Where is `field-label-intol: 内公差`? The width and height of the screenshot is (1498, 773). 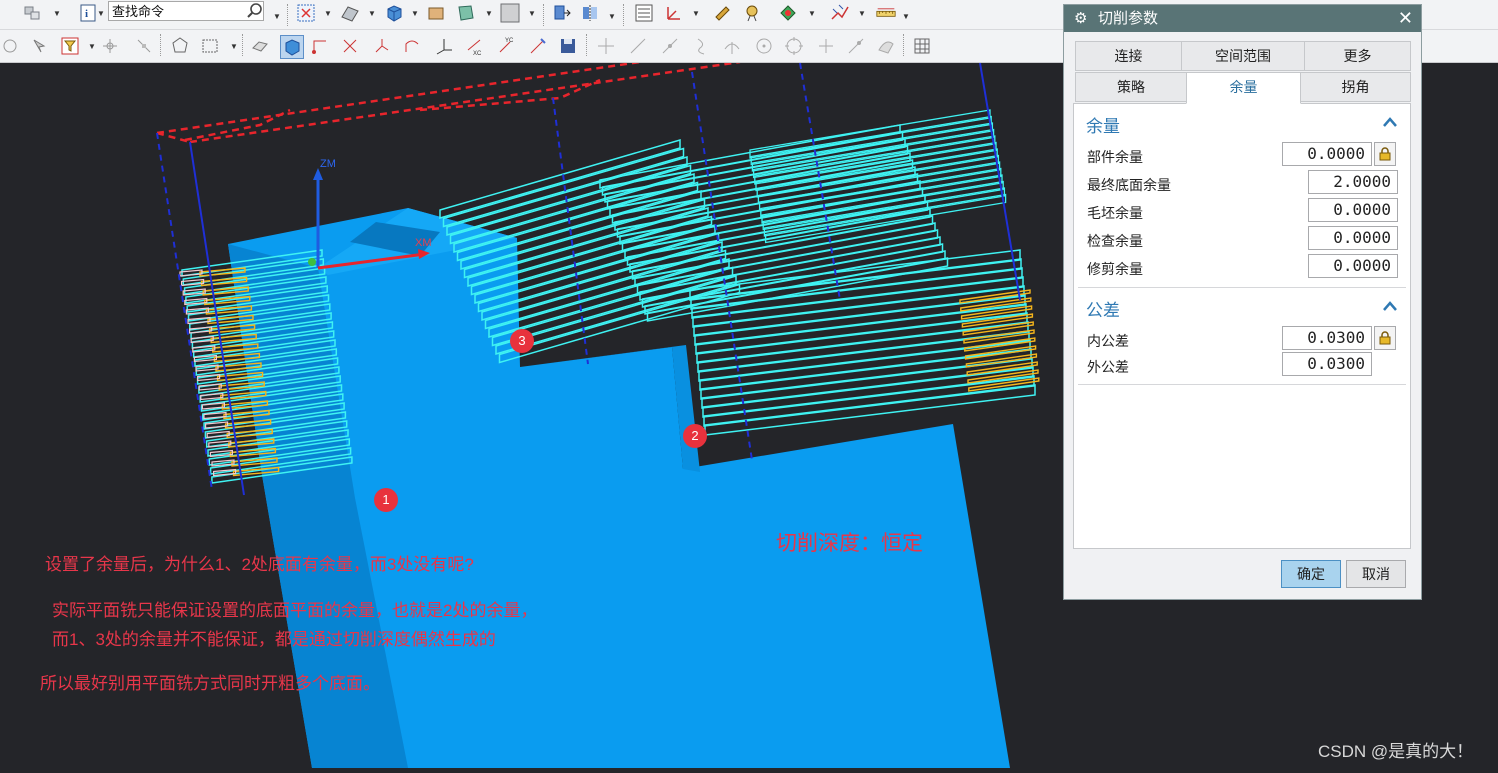 field-label-intol: 内公差 is located at coordinates (1108, 341).